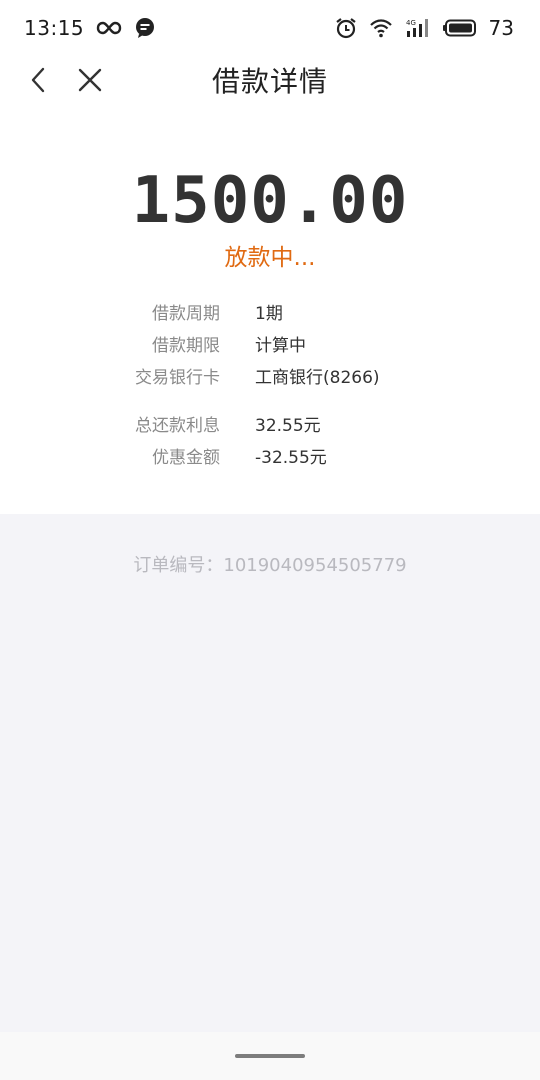 This screenshot has width=540, height=1080. I want to click on home-indicator, so click(270, 1056).